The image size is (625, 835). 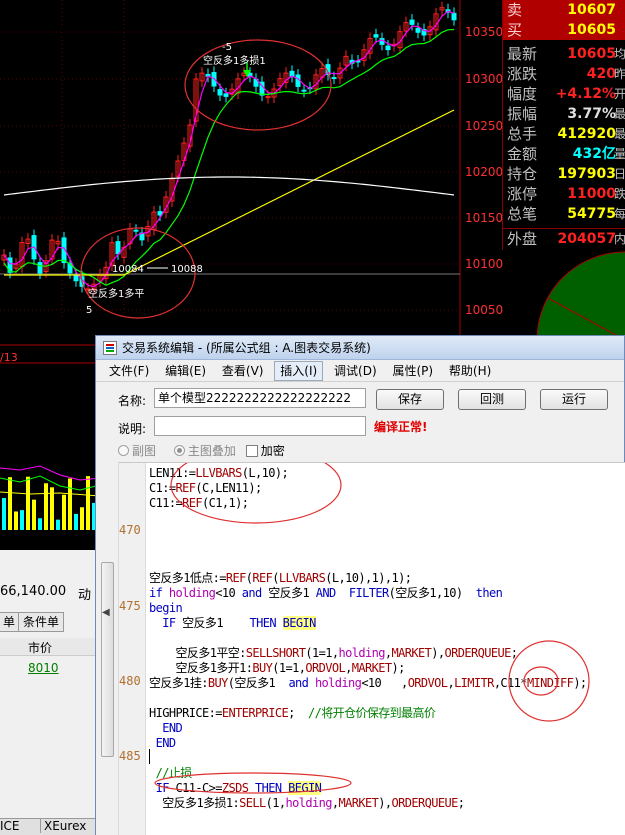 What do you see at coordinates (260, 398) in the screenshot?
I see `name-field: 单个模型2222222222222222222` at bounding box center [260, 398].